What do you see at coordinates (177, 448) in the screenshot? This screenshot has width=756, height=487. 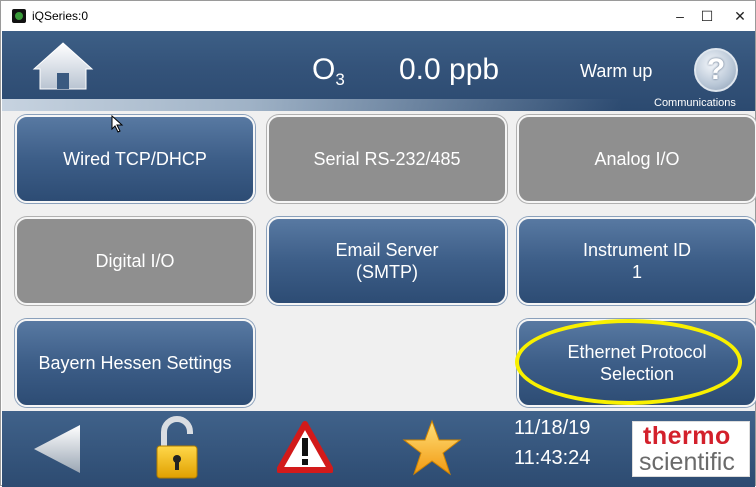 I see `lock-icon` at bounding box center [177, 448].